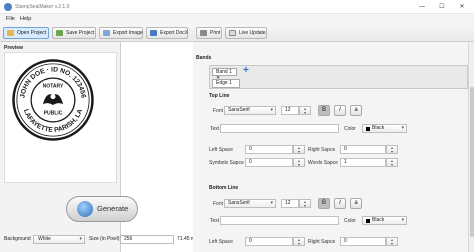  Describe the element at coordinates (59, 239) in the screenshot. I see `background-select: White ▾` at that location.